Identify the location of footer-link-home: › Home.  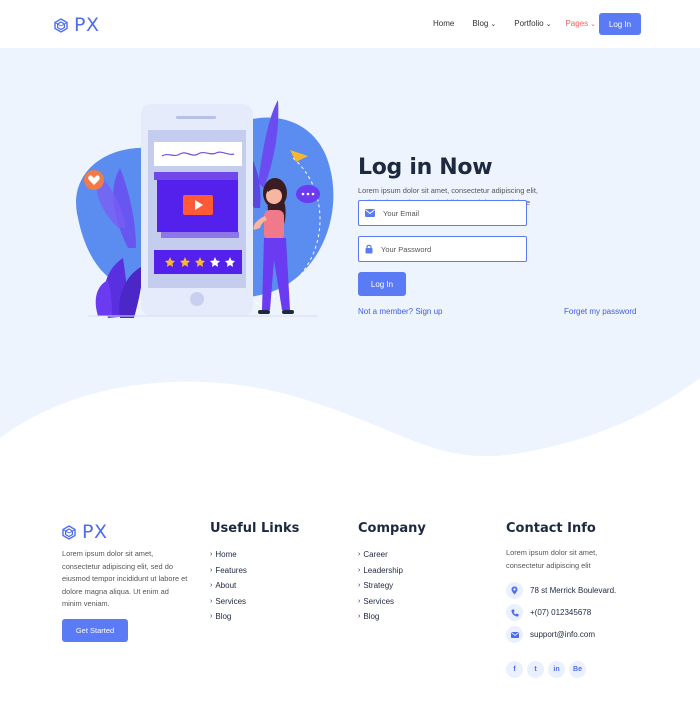
(228, 555).